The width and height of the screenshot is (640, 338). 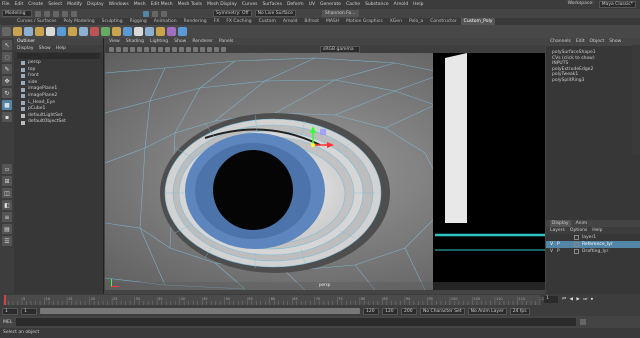 What do you see at coordinates (209, 49) in the screenshot?
I see `aa-icon` at bounding box center [209, 49].